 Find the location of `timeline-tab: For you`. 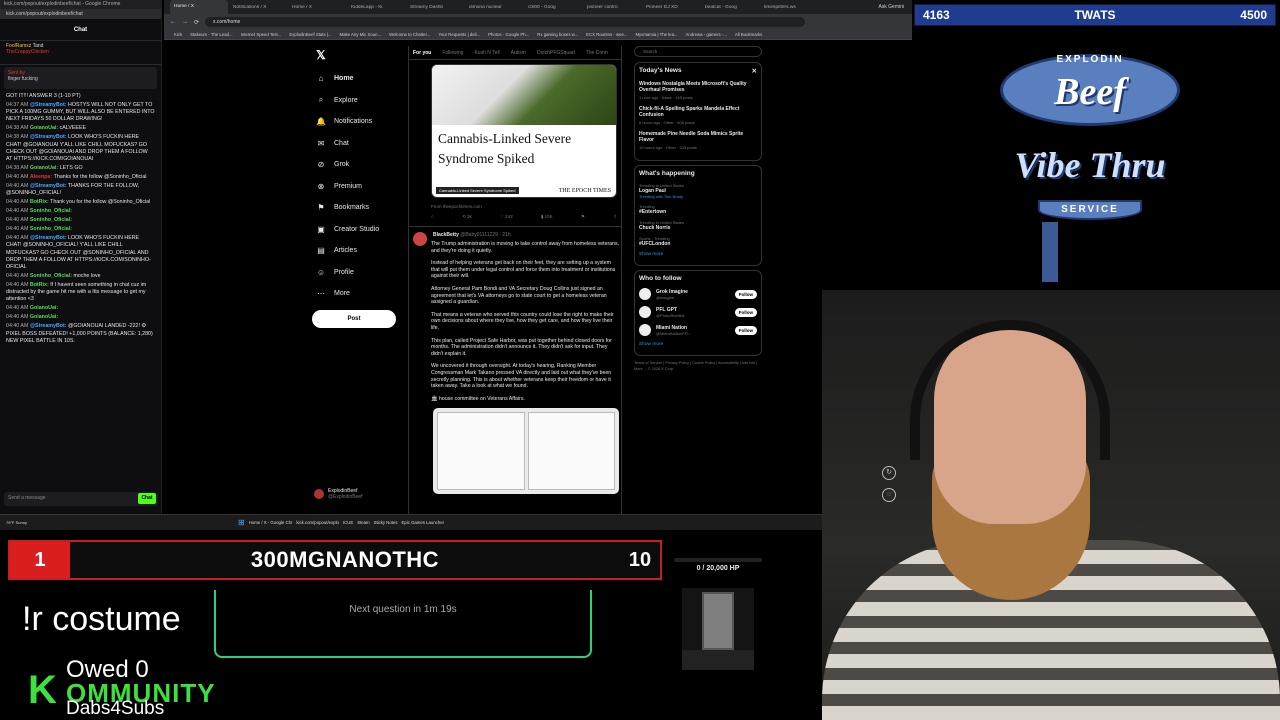

timeline-tab: For you is located at coordinates (422, 53).